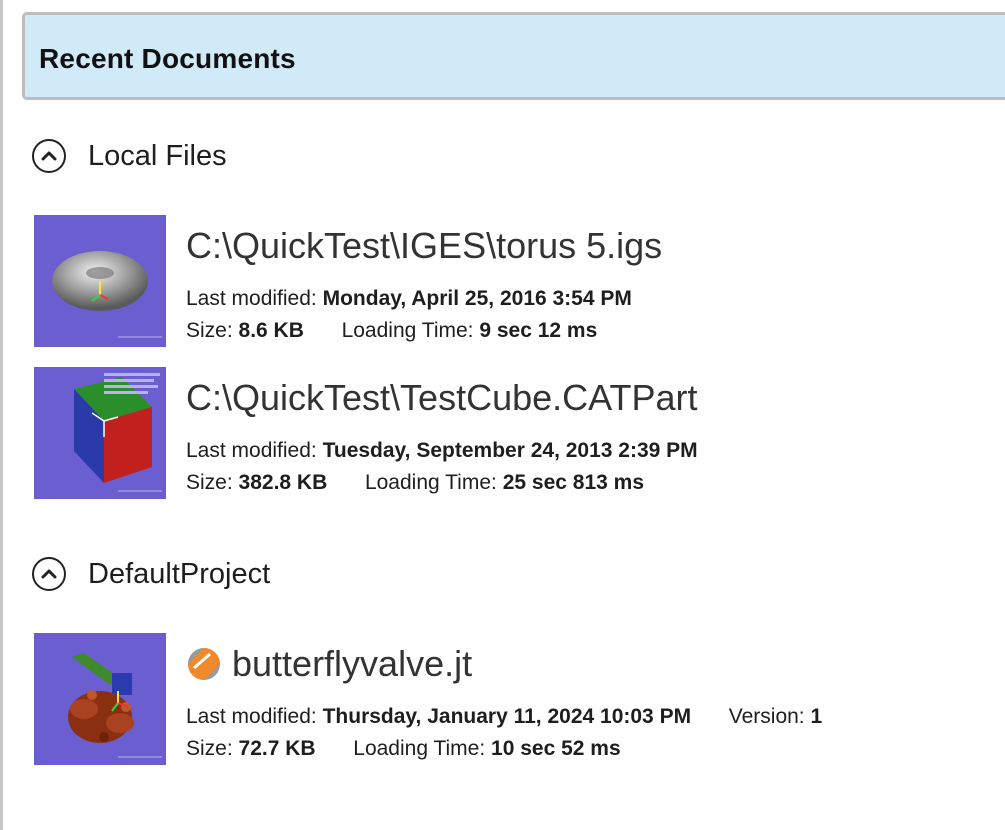 Image resolution: width=1005 pixels, height=830 pixels. Describe the element at coordinates (424, 246) in the screenshot. I see `document-path: C:\QuickTest\IGES\torus 5.igs` at that location.